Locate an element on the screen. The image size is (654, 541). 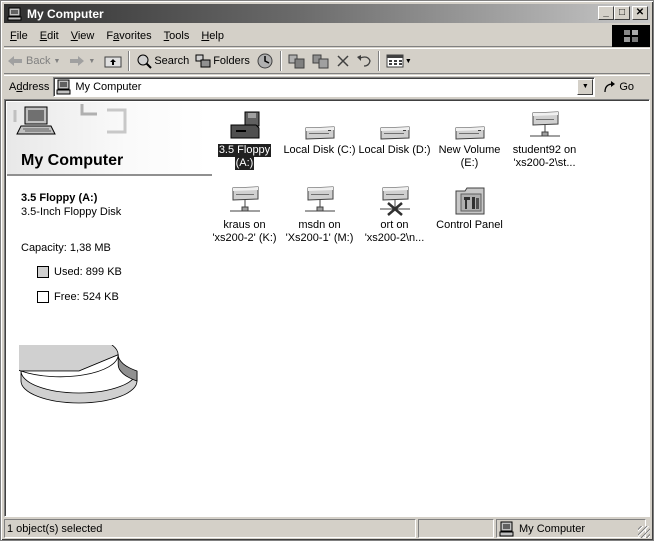
drive-item-label-wrap: Local Disk (D:) is located at coordinates (394, 150).